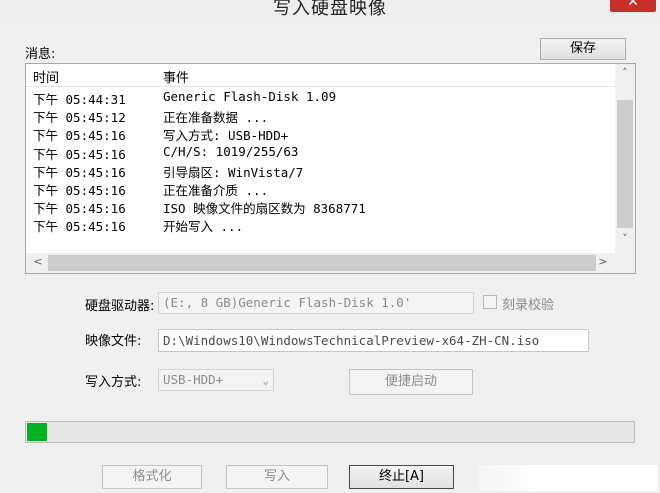 The height and width of the screenshot is (493, 660). Describe the element at coordinates (264, 209) in the screenshot. I see `log-event: ISO 映像文件的扇区数为 8368771` at that location.